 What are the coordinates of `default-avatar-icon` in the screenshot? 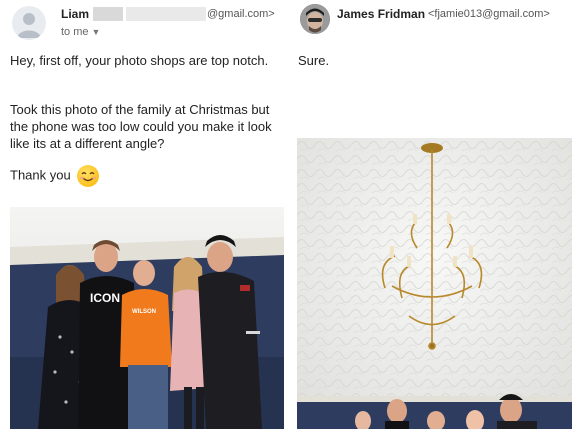 It's located at (29, 23).